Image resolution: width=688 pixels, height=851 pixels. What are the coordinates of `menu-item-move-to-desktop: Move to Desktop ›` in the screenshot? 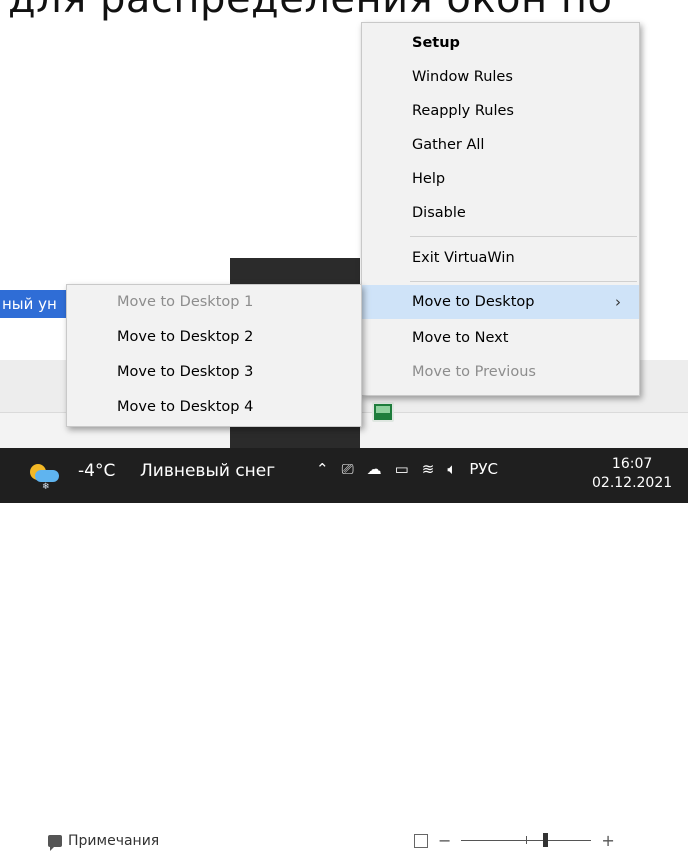 It's located at (500, 302).